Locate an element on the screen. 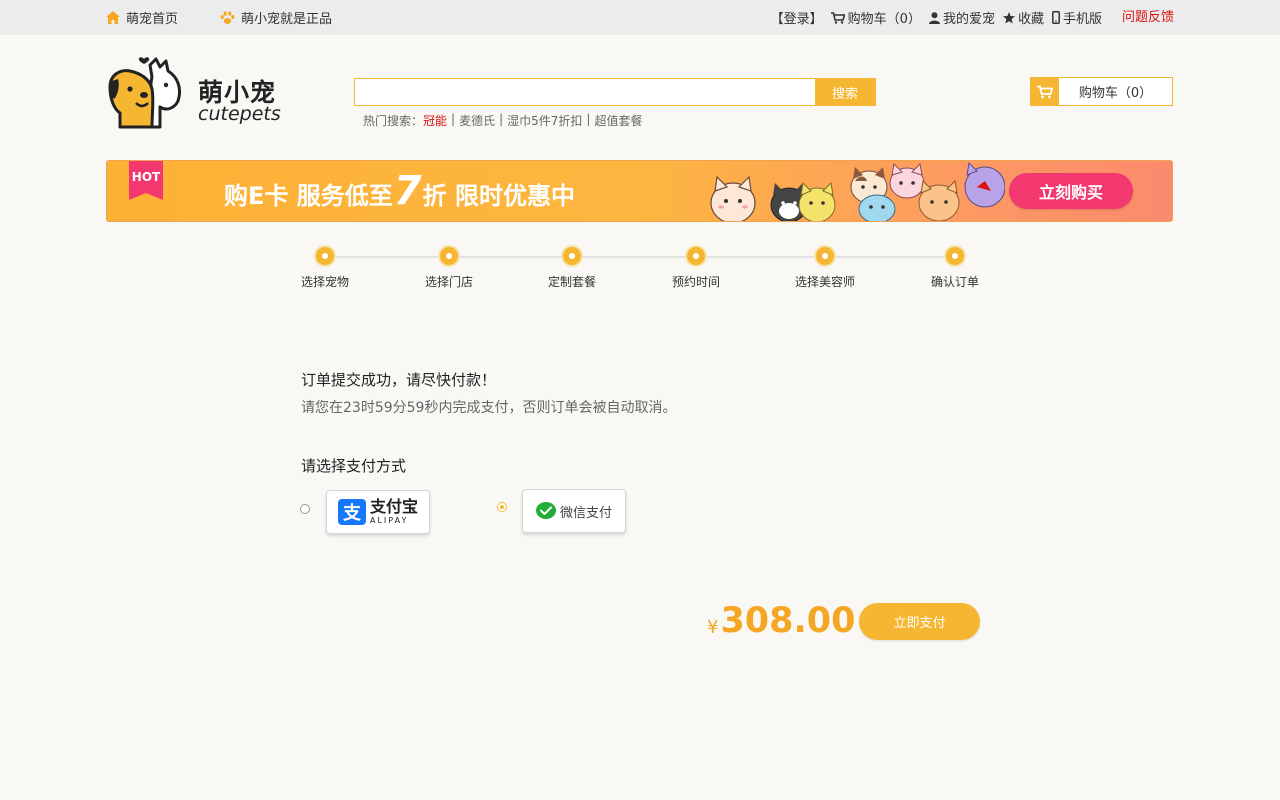 The image size is (1280, 800). user-links: 【登录】 购物车（0） 我的爱宠 收藏 手机版 is located at coordinates (932, 17).